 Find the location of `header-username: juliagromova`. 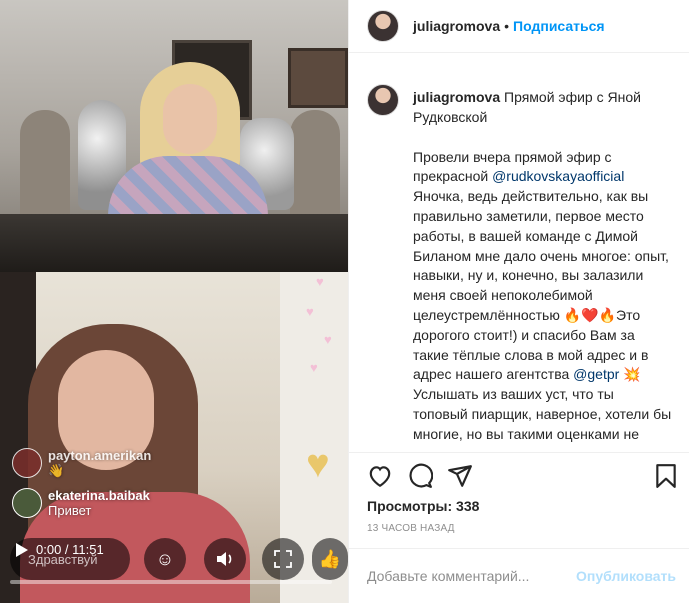

header-username: juliagromova is located at coordinates (456, 26).